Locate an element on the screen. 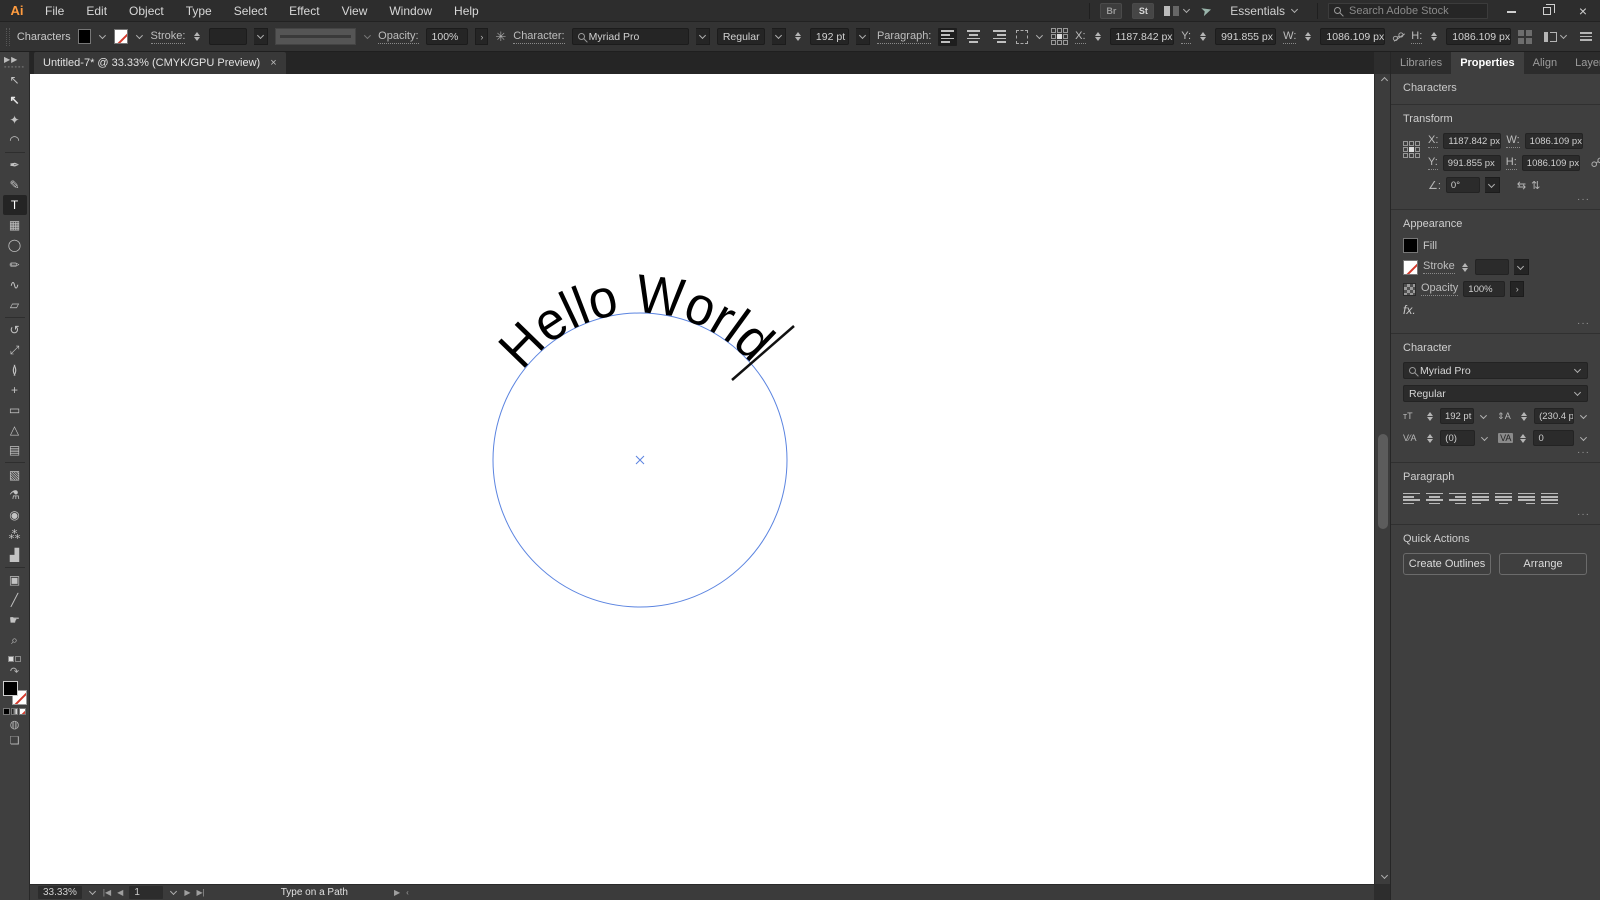  menu-file: File is located at coordinates (54, 11).